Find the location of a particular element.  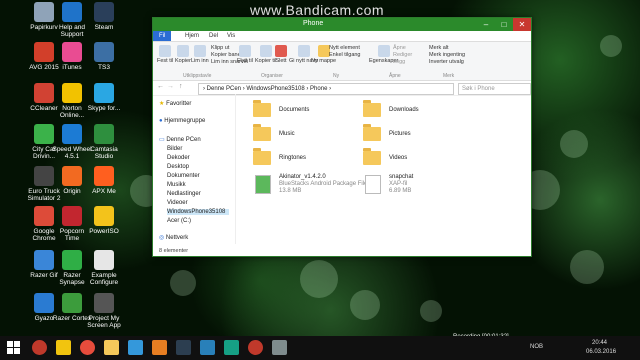

bandicam-watermark: www.Bandicam.com is located at coordinates (317, 10).